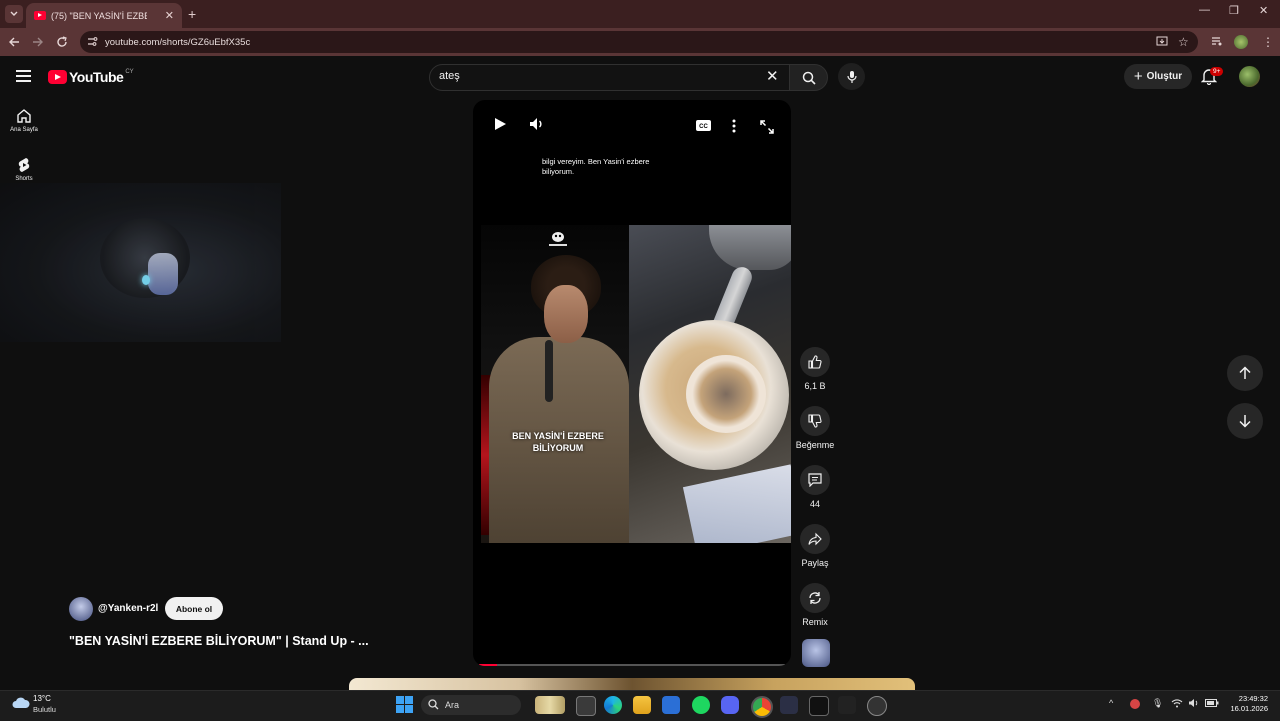 The image size is (1280, 721). What do you see at coordinates (40, 15) in the screenshot?
I see `youtube-favicon-icon` at bounding box center [40, 15].